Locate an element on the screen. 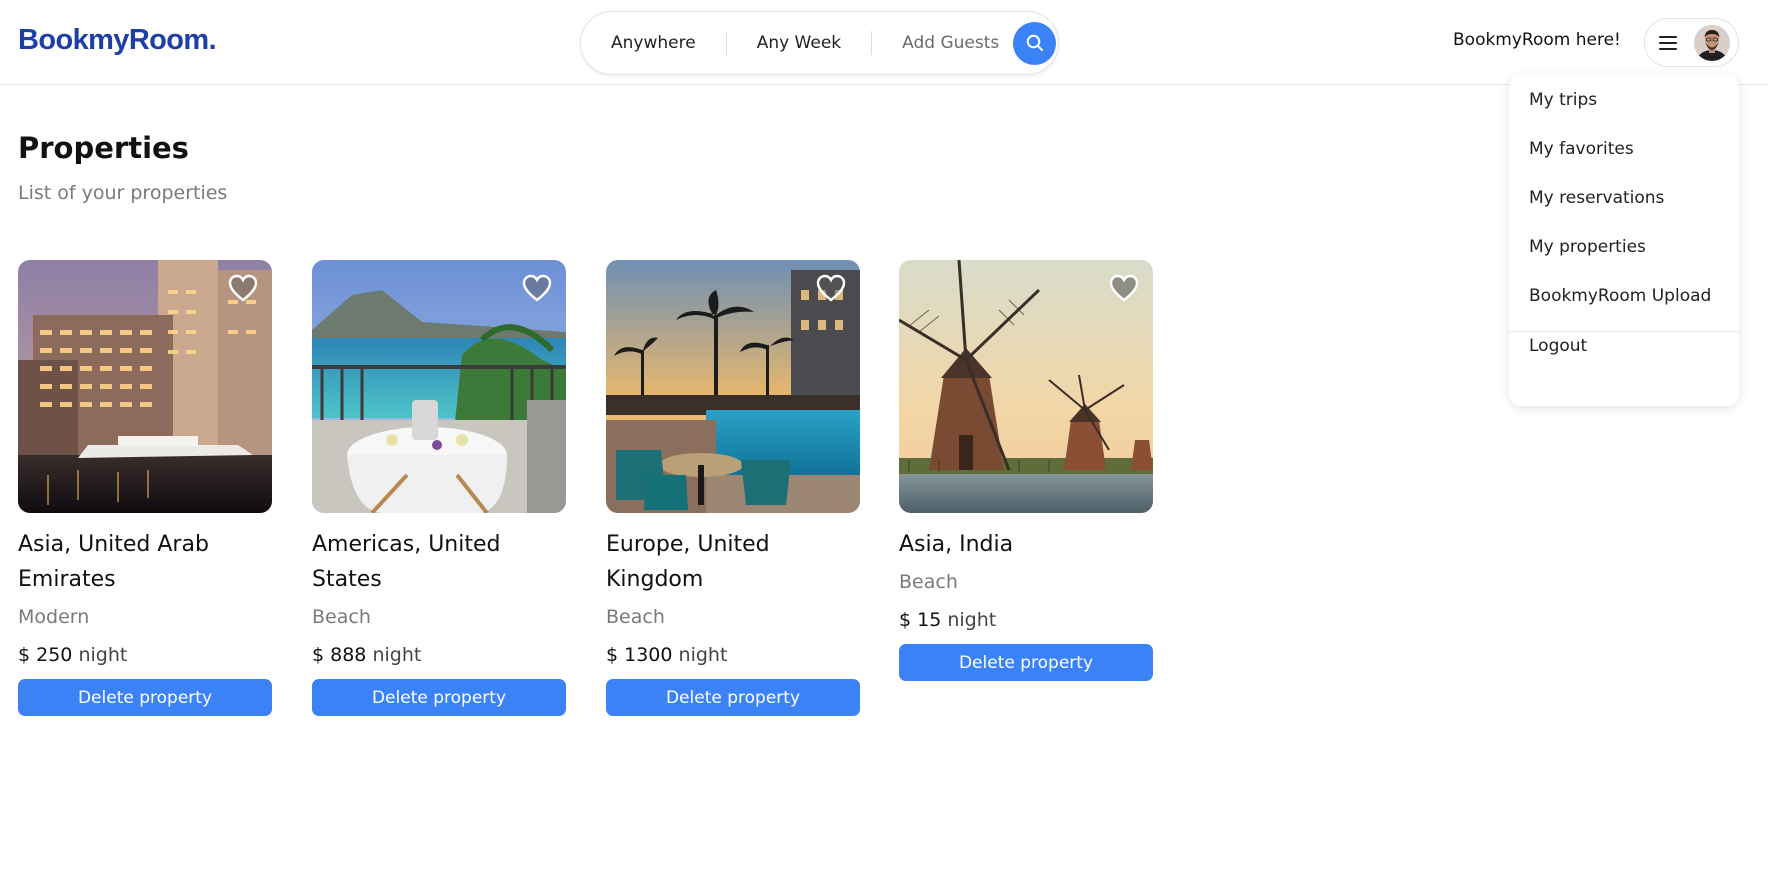 The image size is (1768, 887). menu-item-my-properties: My properties is located at coordinates (1587, 247).